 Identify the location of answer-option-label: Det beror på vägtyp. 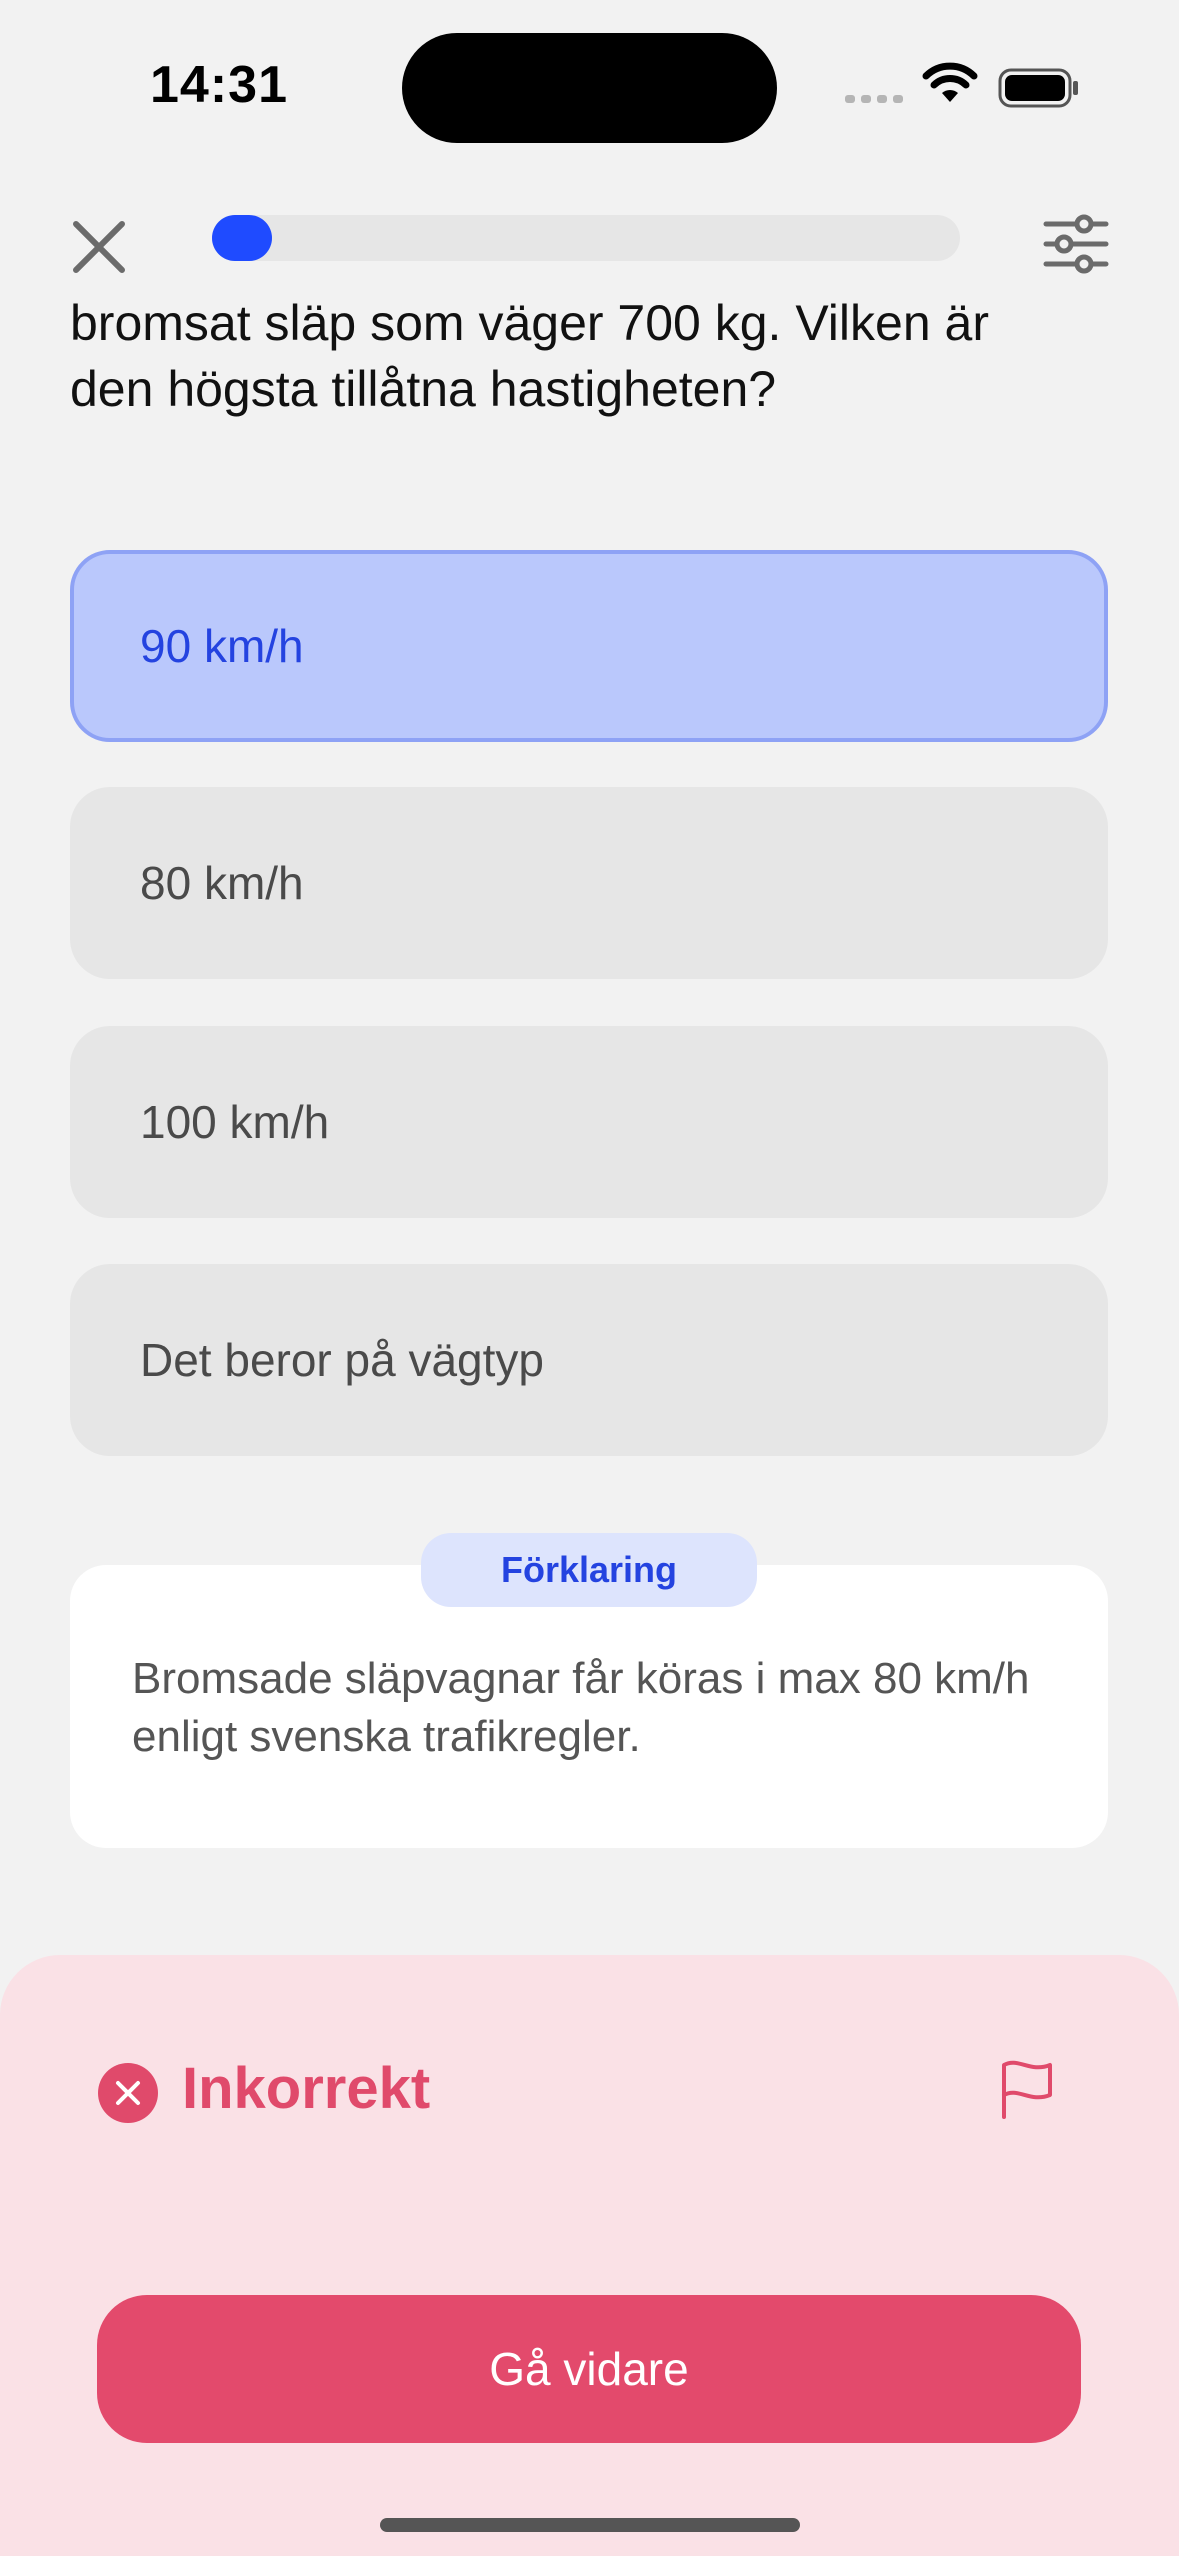
(342, 1360).